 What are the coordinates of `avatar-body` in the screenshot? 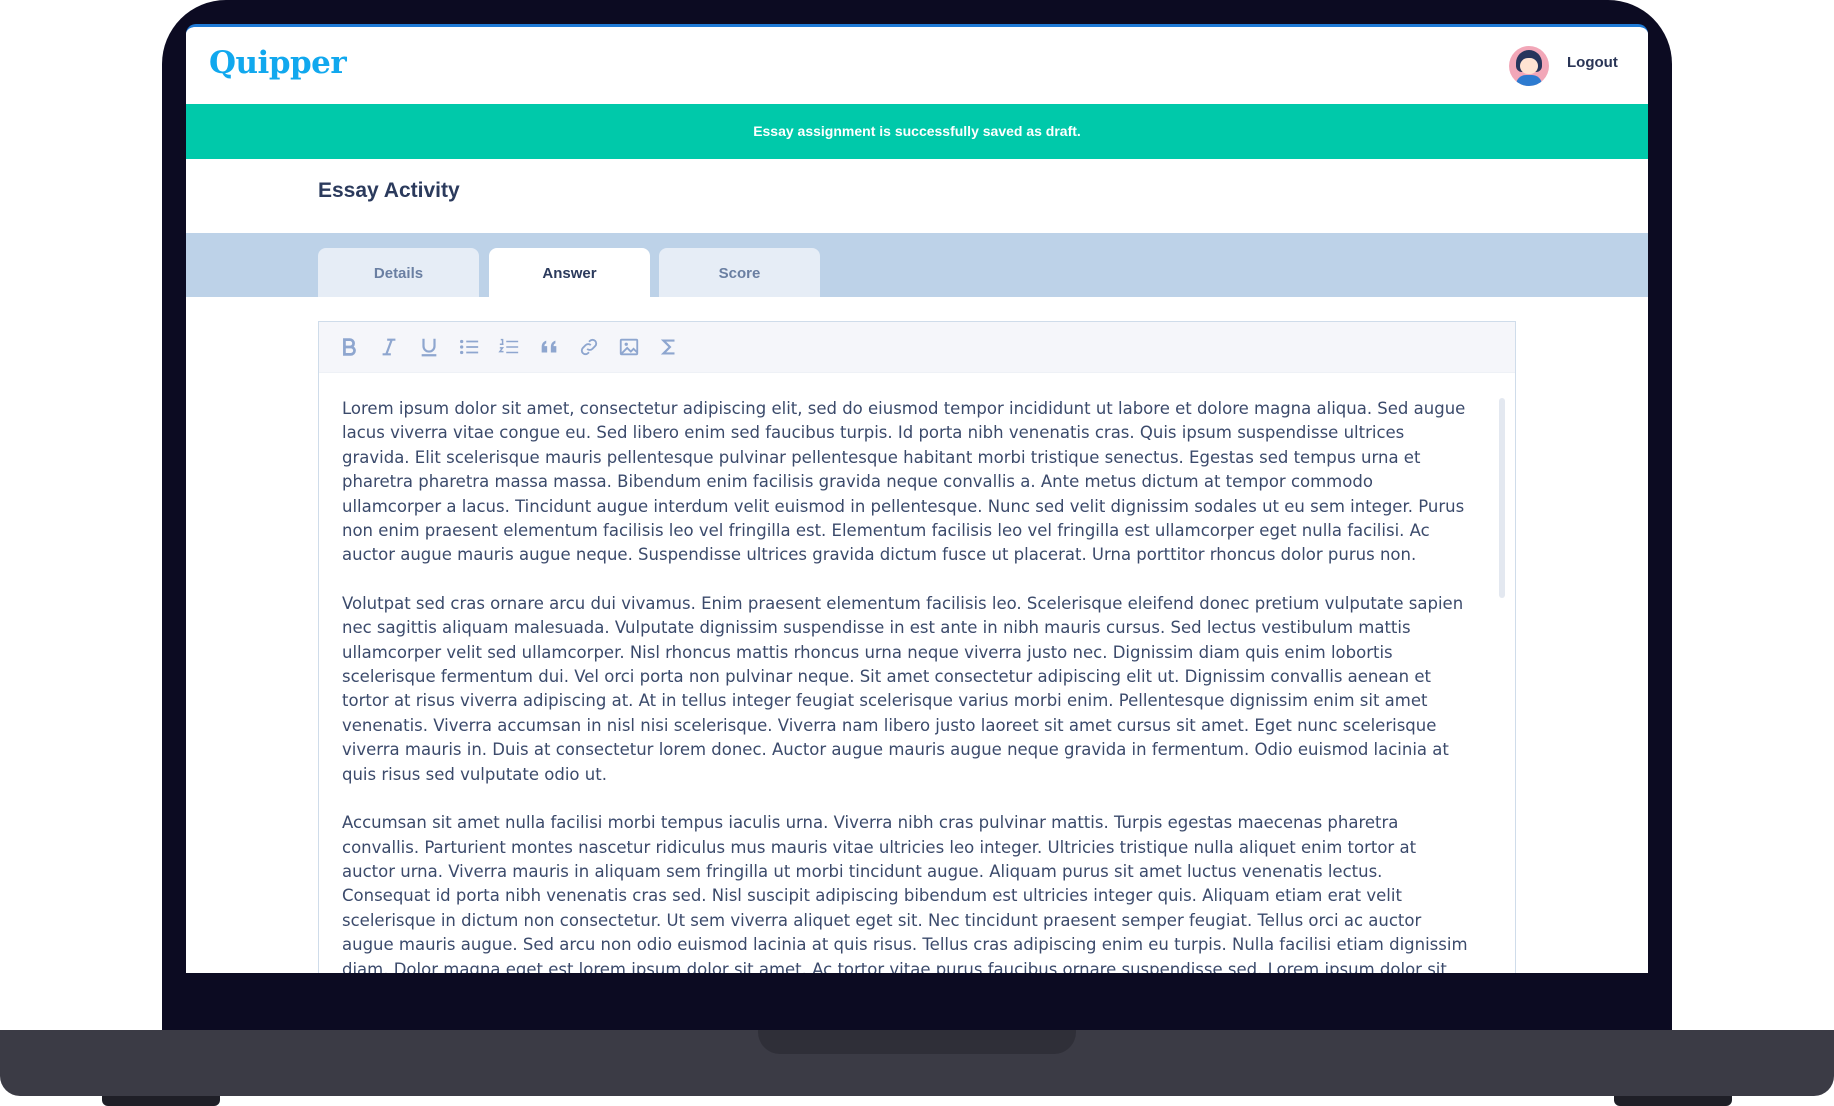 It's located at (1529, 80).